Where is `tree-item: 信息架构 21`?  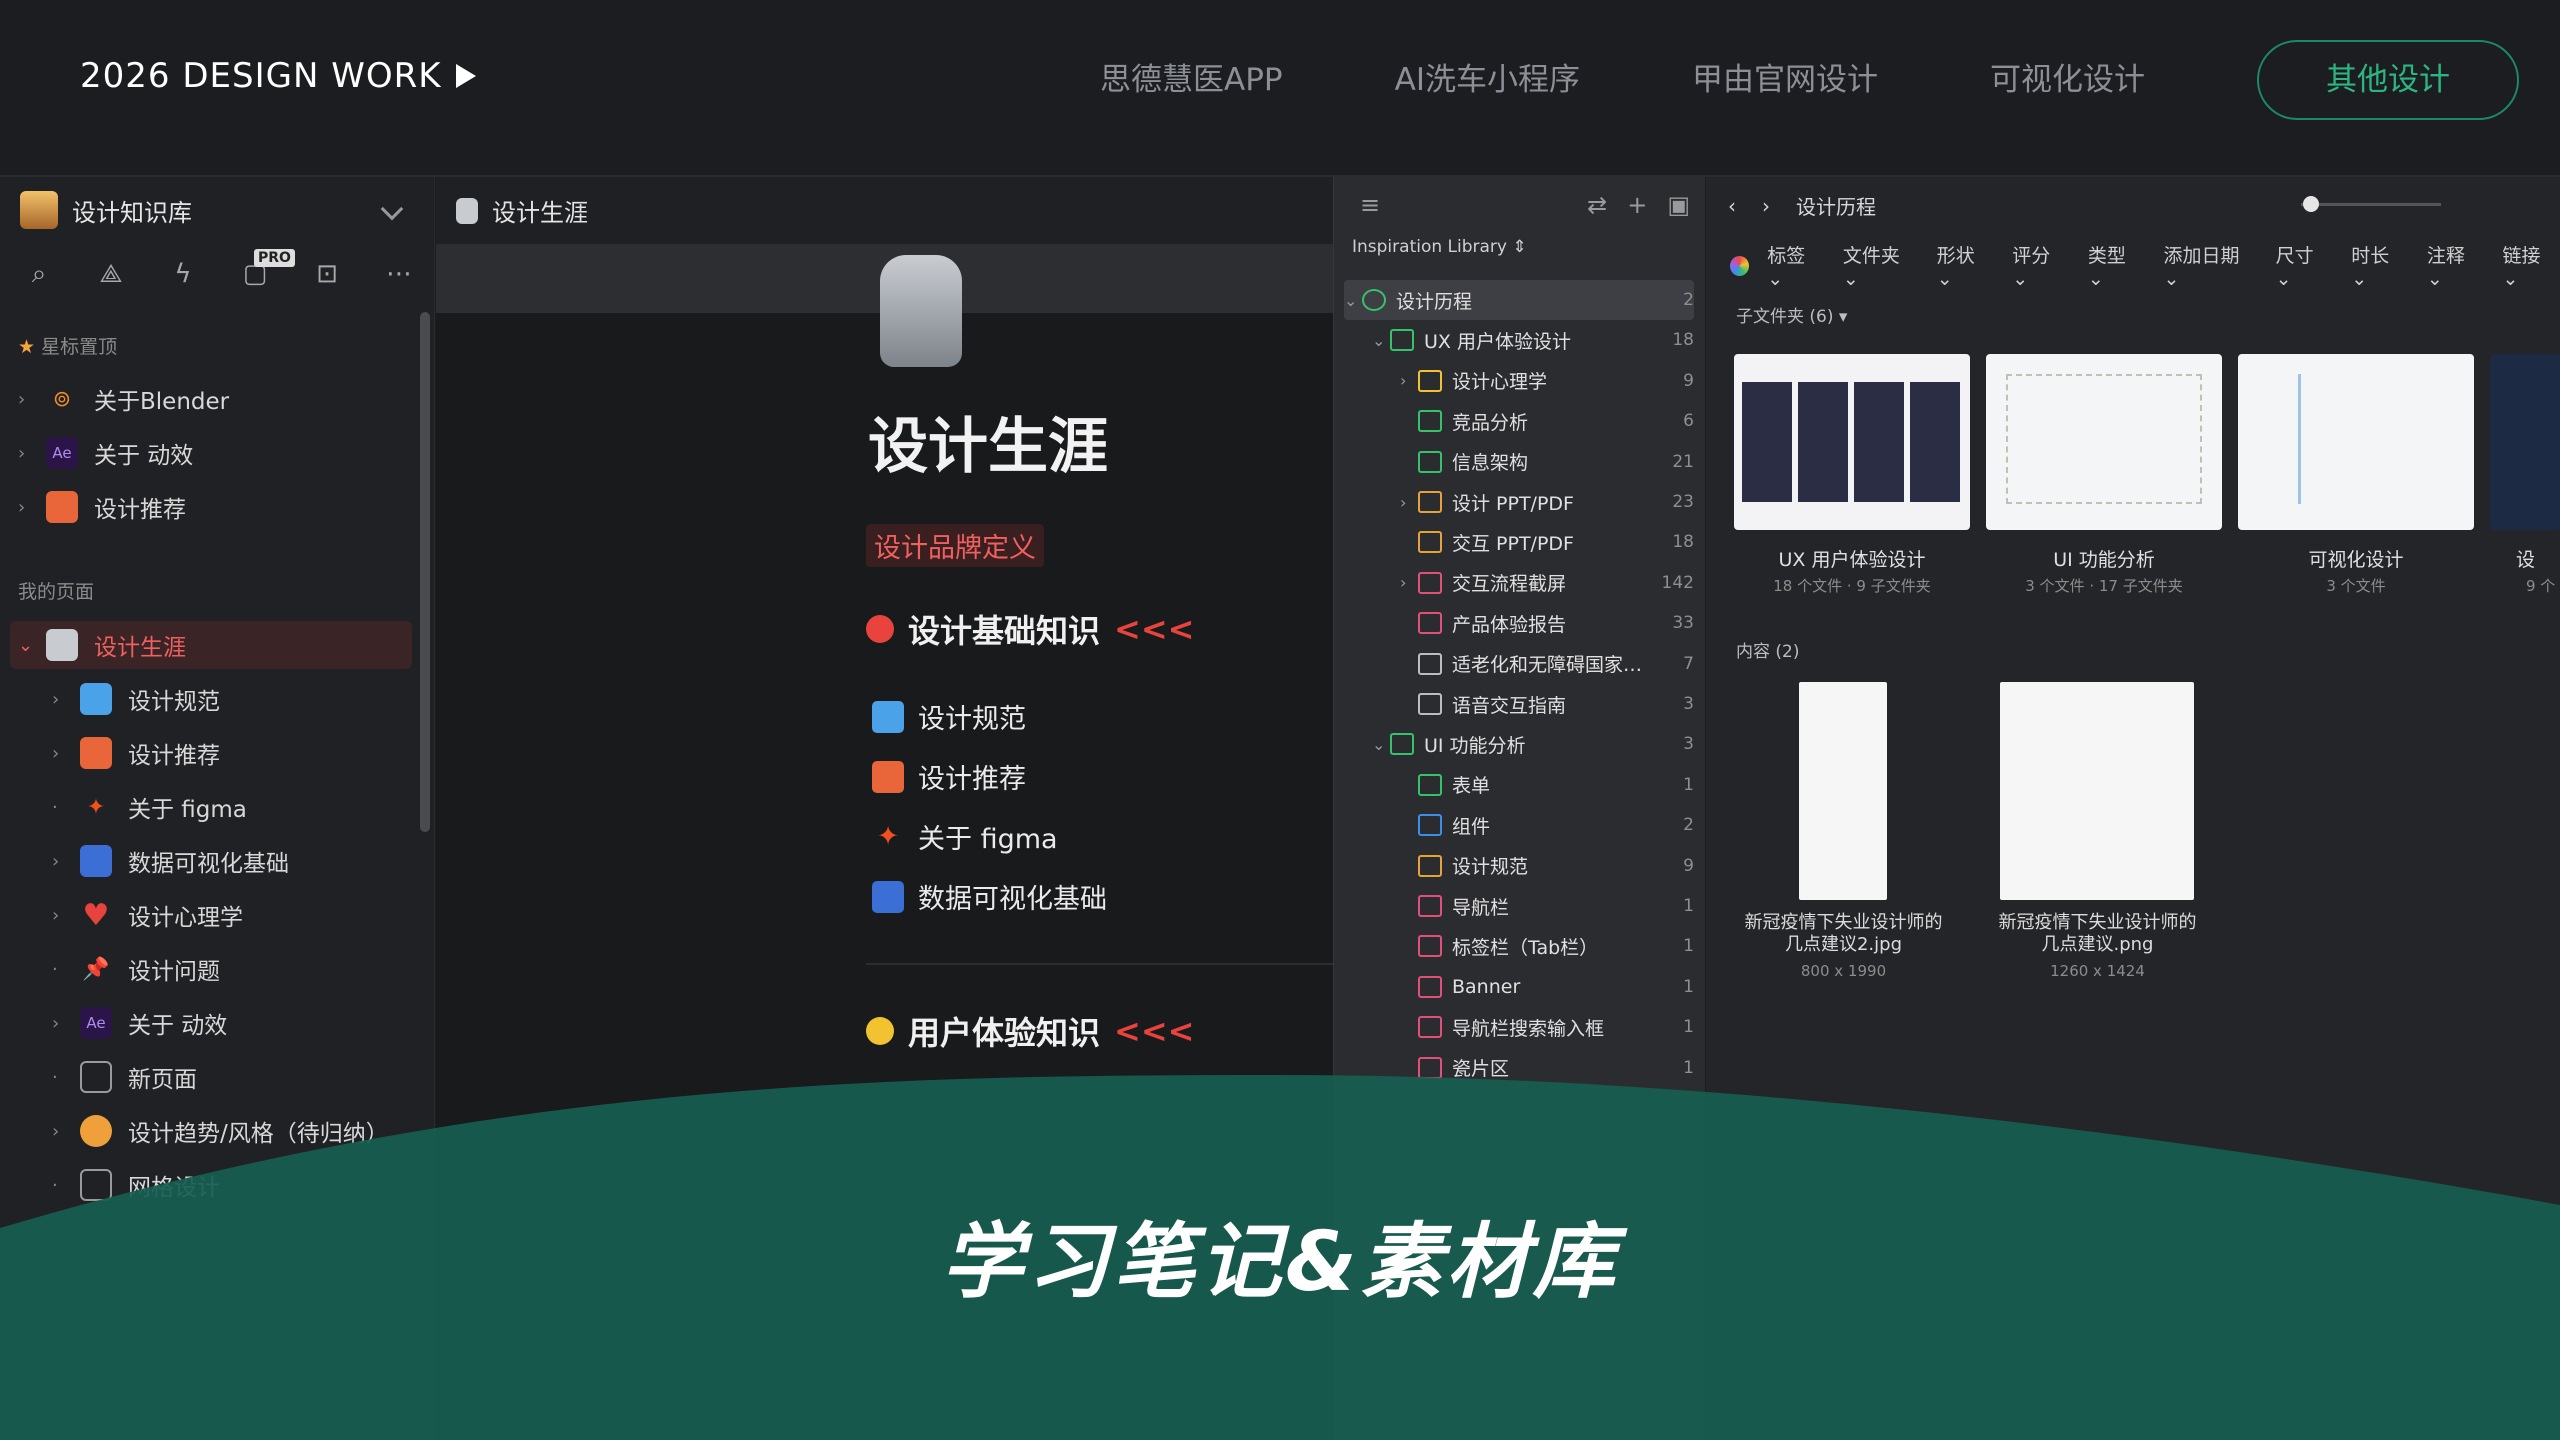 tree-item: 信息架构 21 is located at coordinates (1547, 462).